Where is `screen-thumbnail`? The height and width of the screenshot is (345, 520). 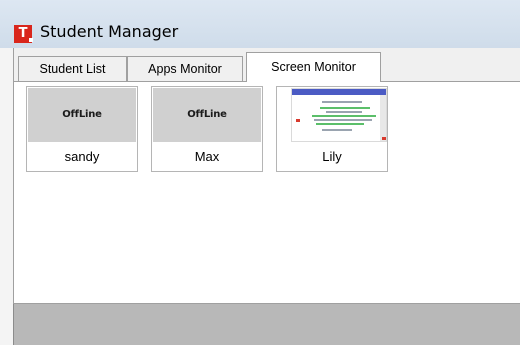 screen-thumbnail is located at coordinates (339, 115).